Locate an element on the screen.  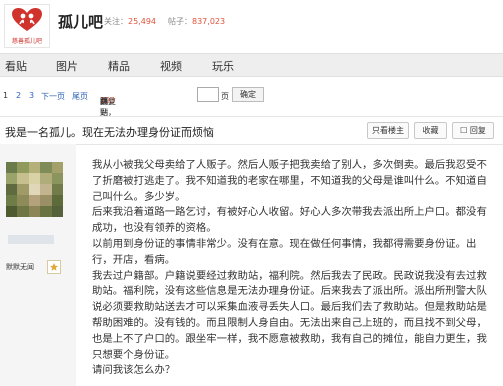
reply-button-label: 回复 is located at coordinates (477, 130).